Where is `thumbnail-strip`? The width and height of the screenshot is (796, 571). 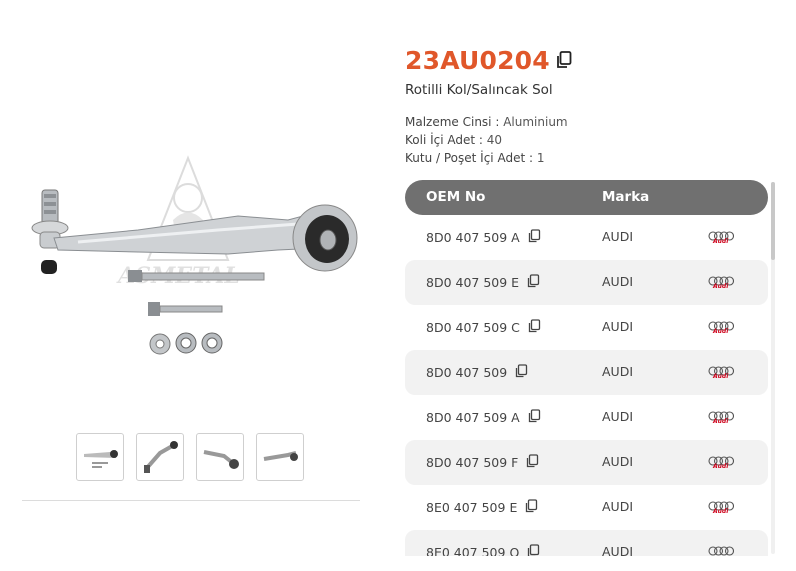
thumbnail-strip is located at coordinates (190, 457).